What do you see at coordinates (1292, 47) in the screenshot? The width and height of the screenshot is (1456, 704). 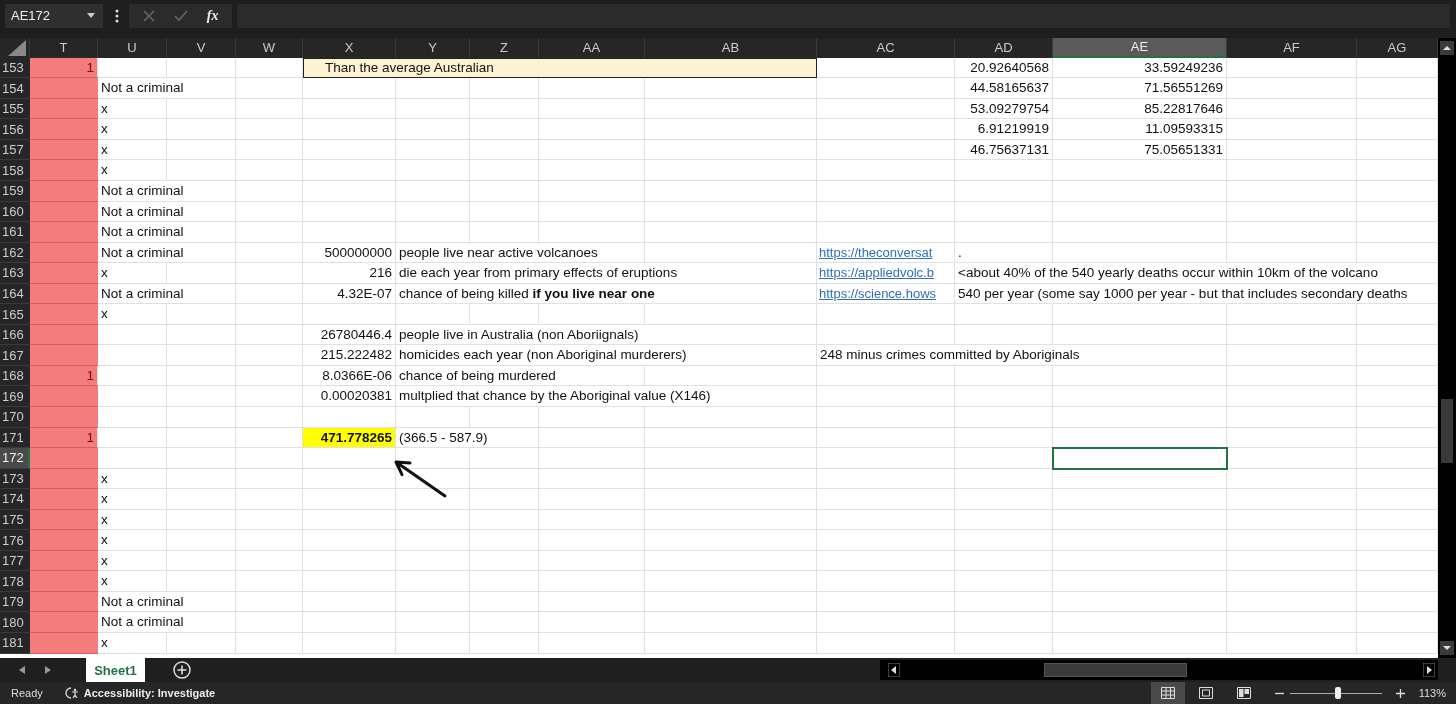 I see `column-header: AF` at bounding box center [1292, 47].